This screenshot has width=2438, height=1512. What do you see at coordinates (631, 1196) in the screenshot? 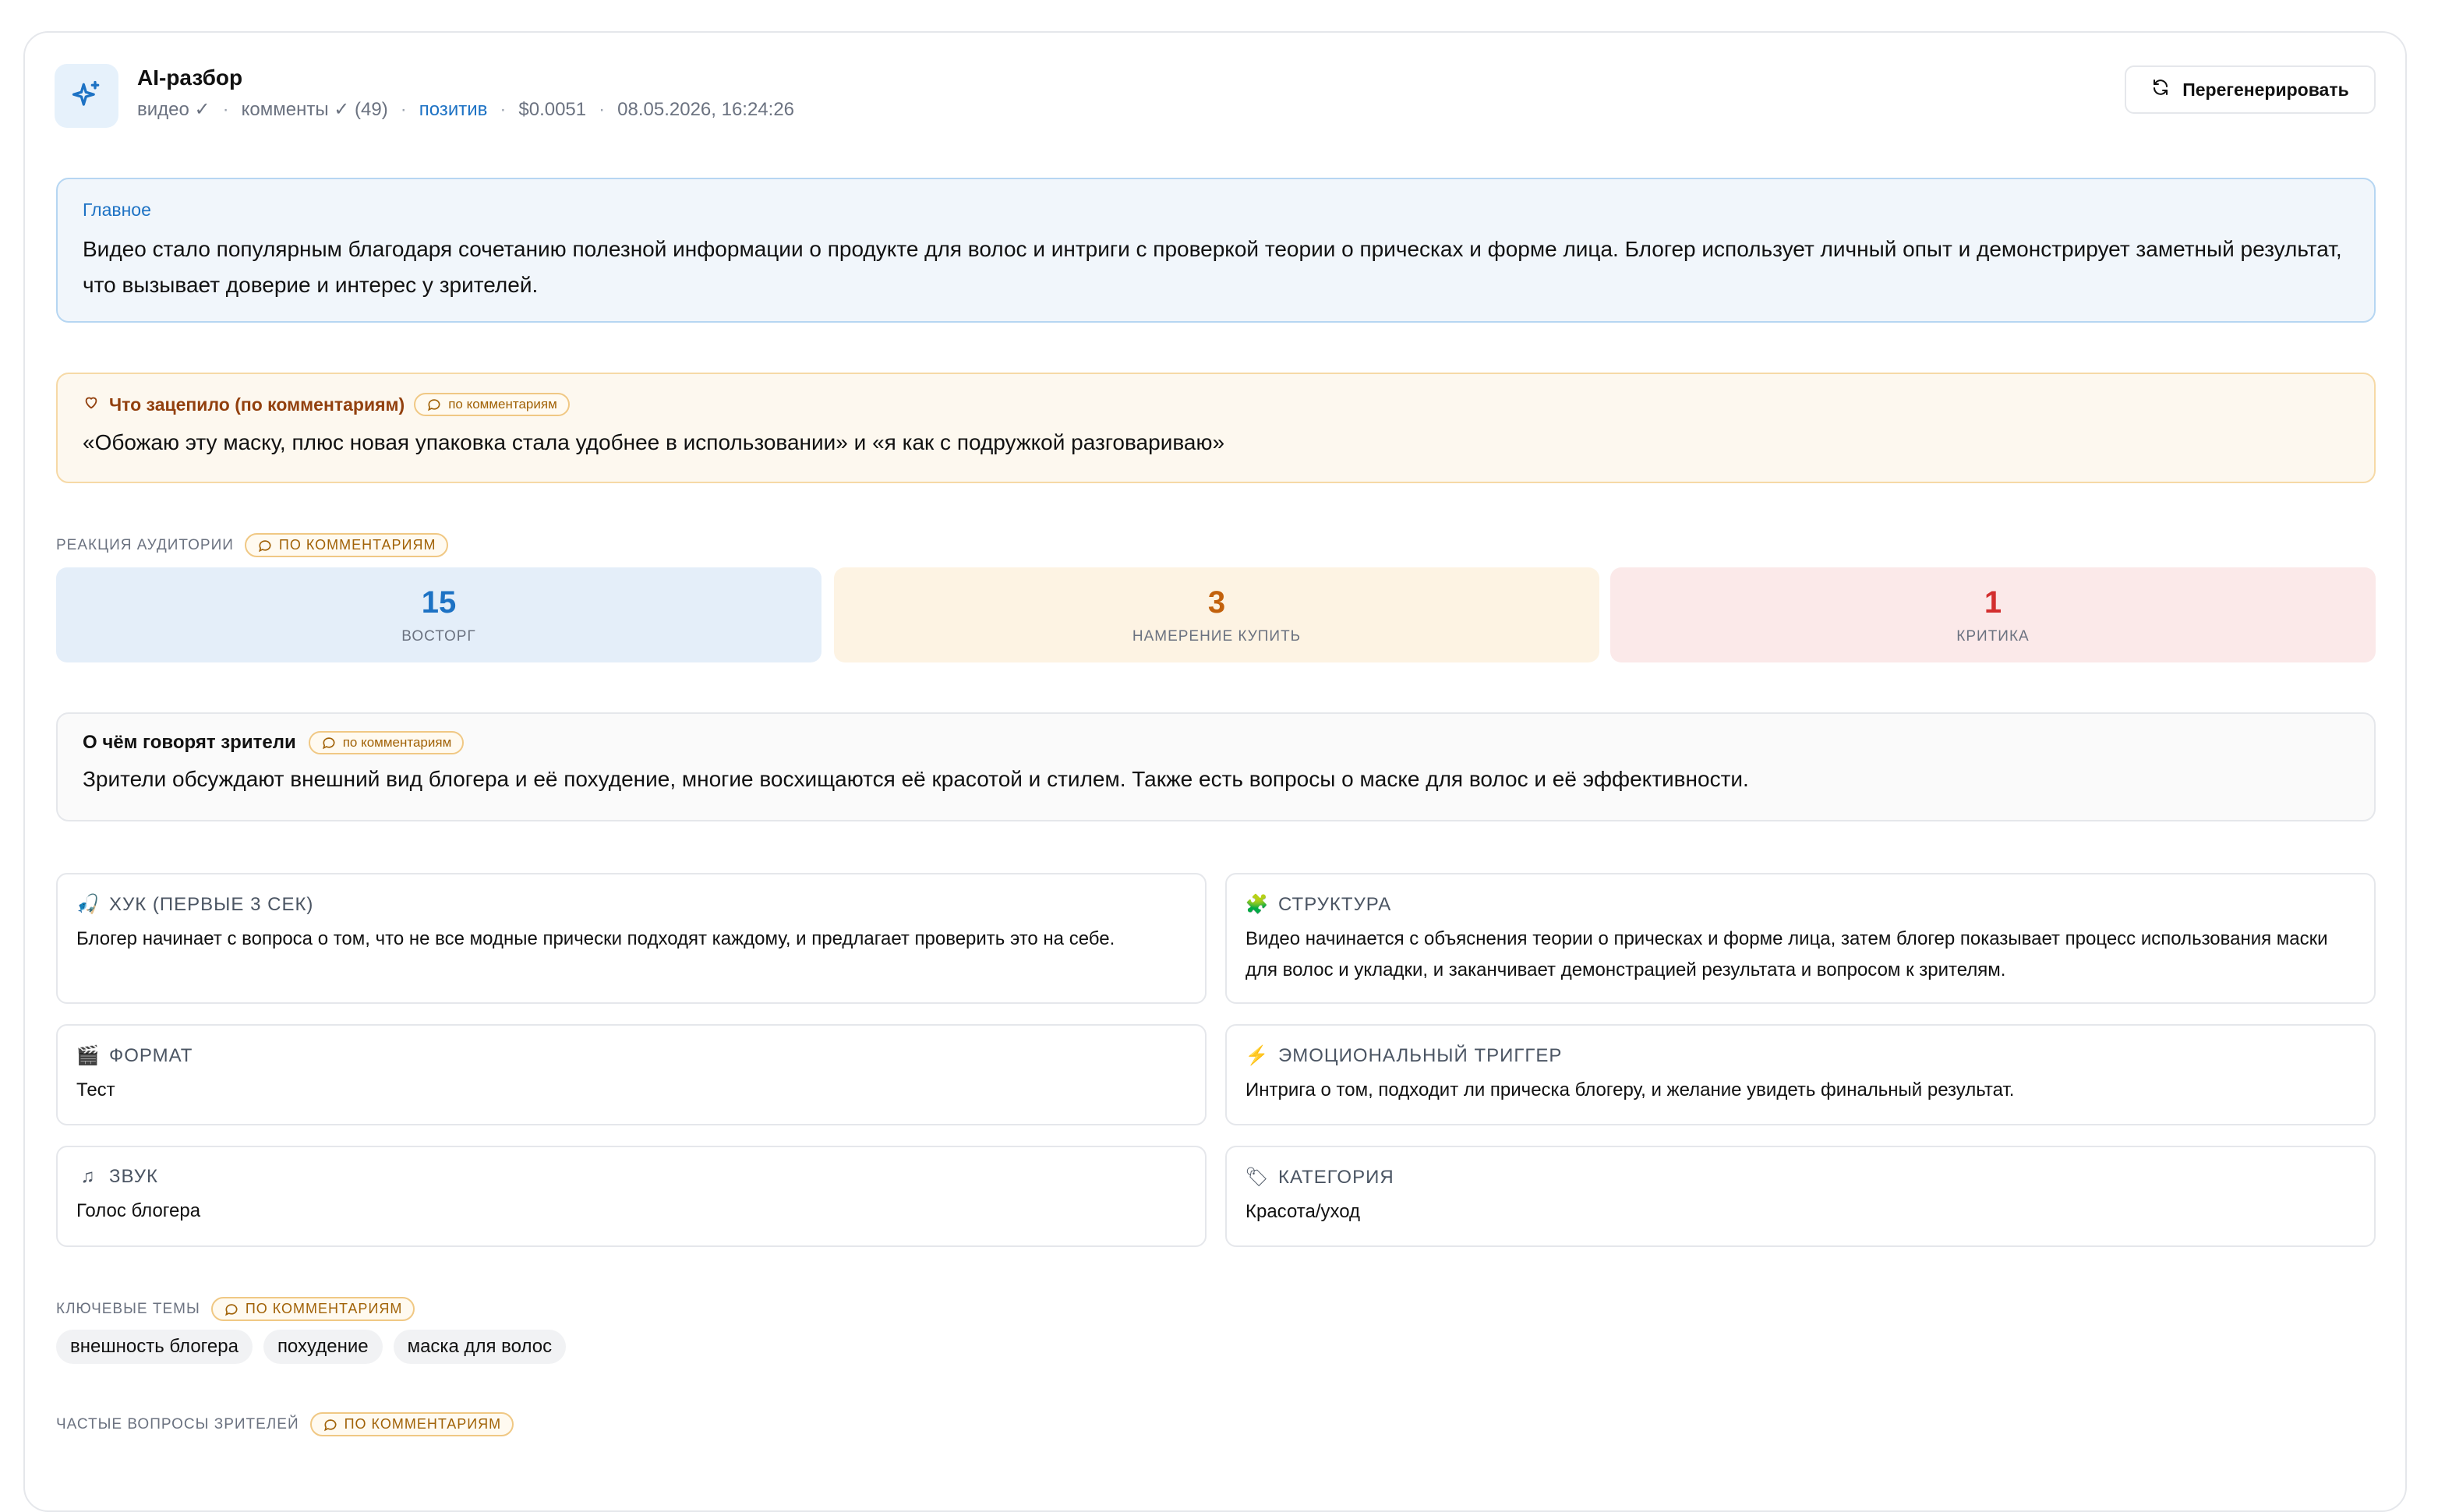
I see `tile-sound: ♫ ЗВУК Голос блогера` at bounding box center [631, 1196].